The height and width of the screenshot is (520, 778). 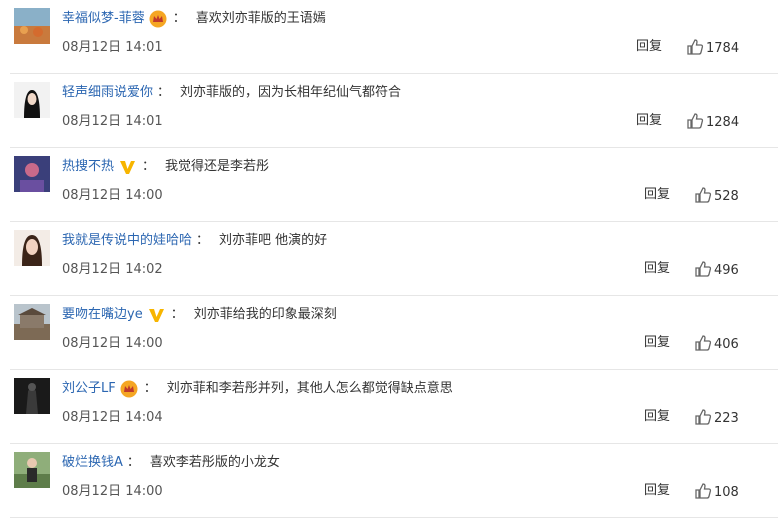 What do you see at coordinates (389, 481) in the screenshot?
I see `comment-item: 破烂换钱A ： 喜欢李若彤版的小龙女 08月12日 14:00 回复 108` at bounding box center [389, 481].